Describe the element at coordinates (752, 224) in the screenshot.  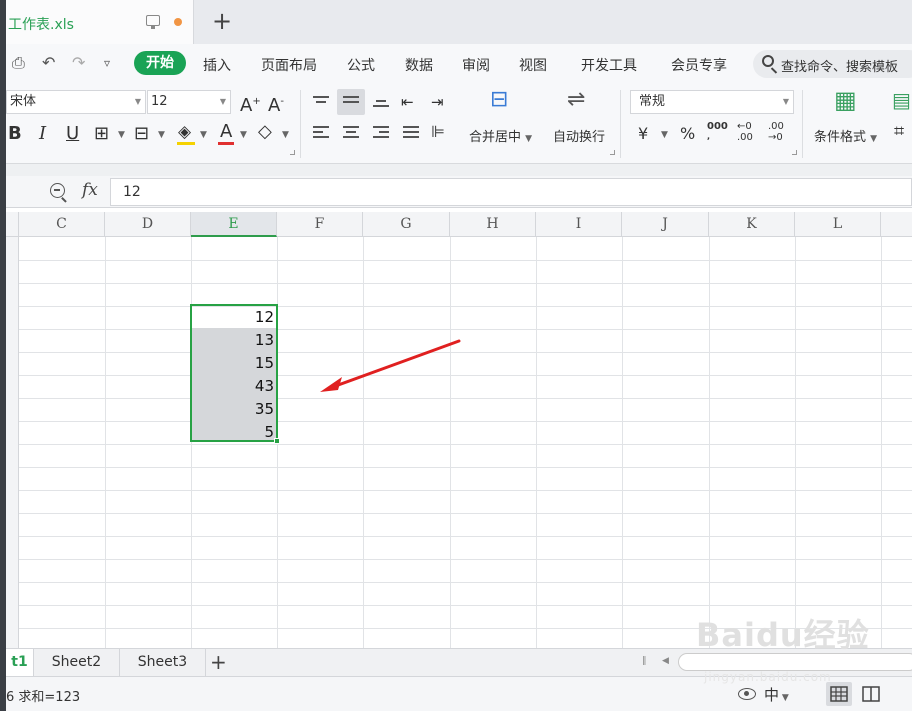
I see `column-header-k: K` at that location.